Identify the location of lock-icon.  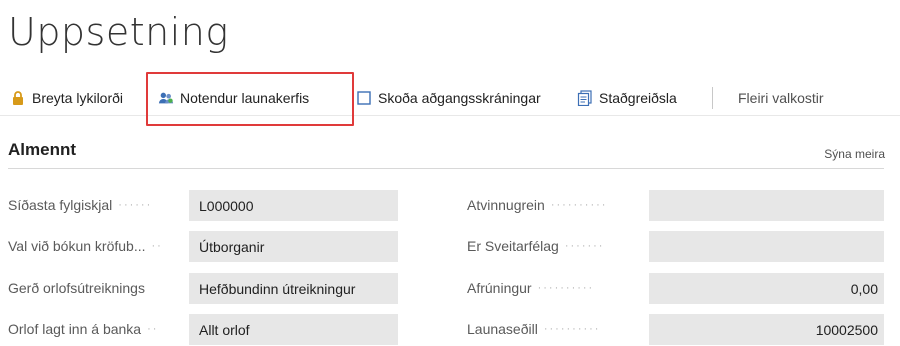
(18, 98).